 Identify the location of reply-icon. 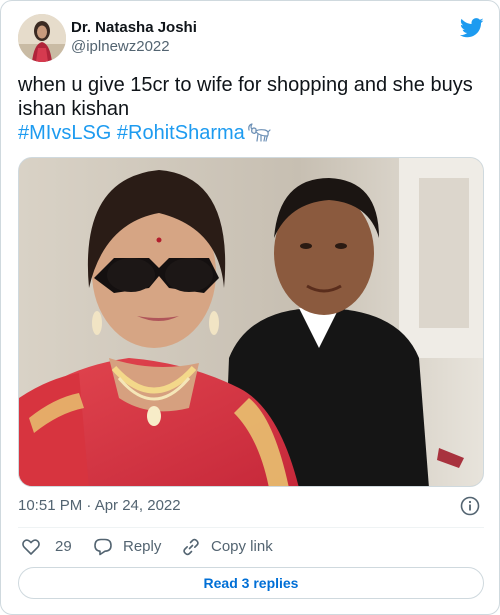
(103, 547).